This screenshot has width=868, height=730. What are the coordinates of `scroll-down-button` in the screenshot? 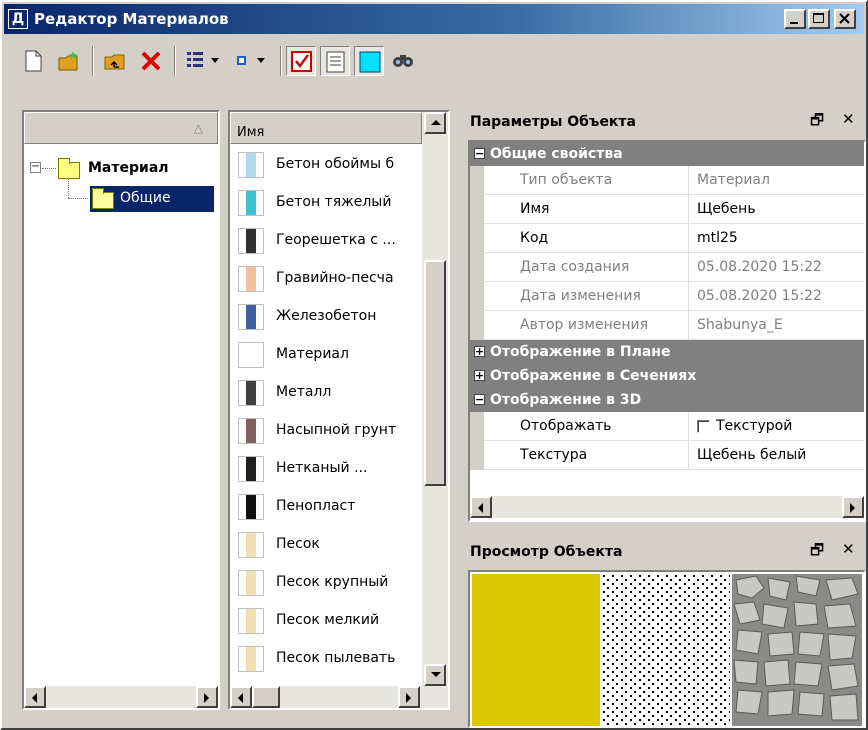 It's located at (435, 675).